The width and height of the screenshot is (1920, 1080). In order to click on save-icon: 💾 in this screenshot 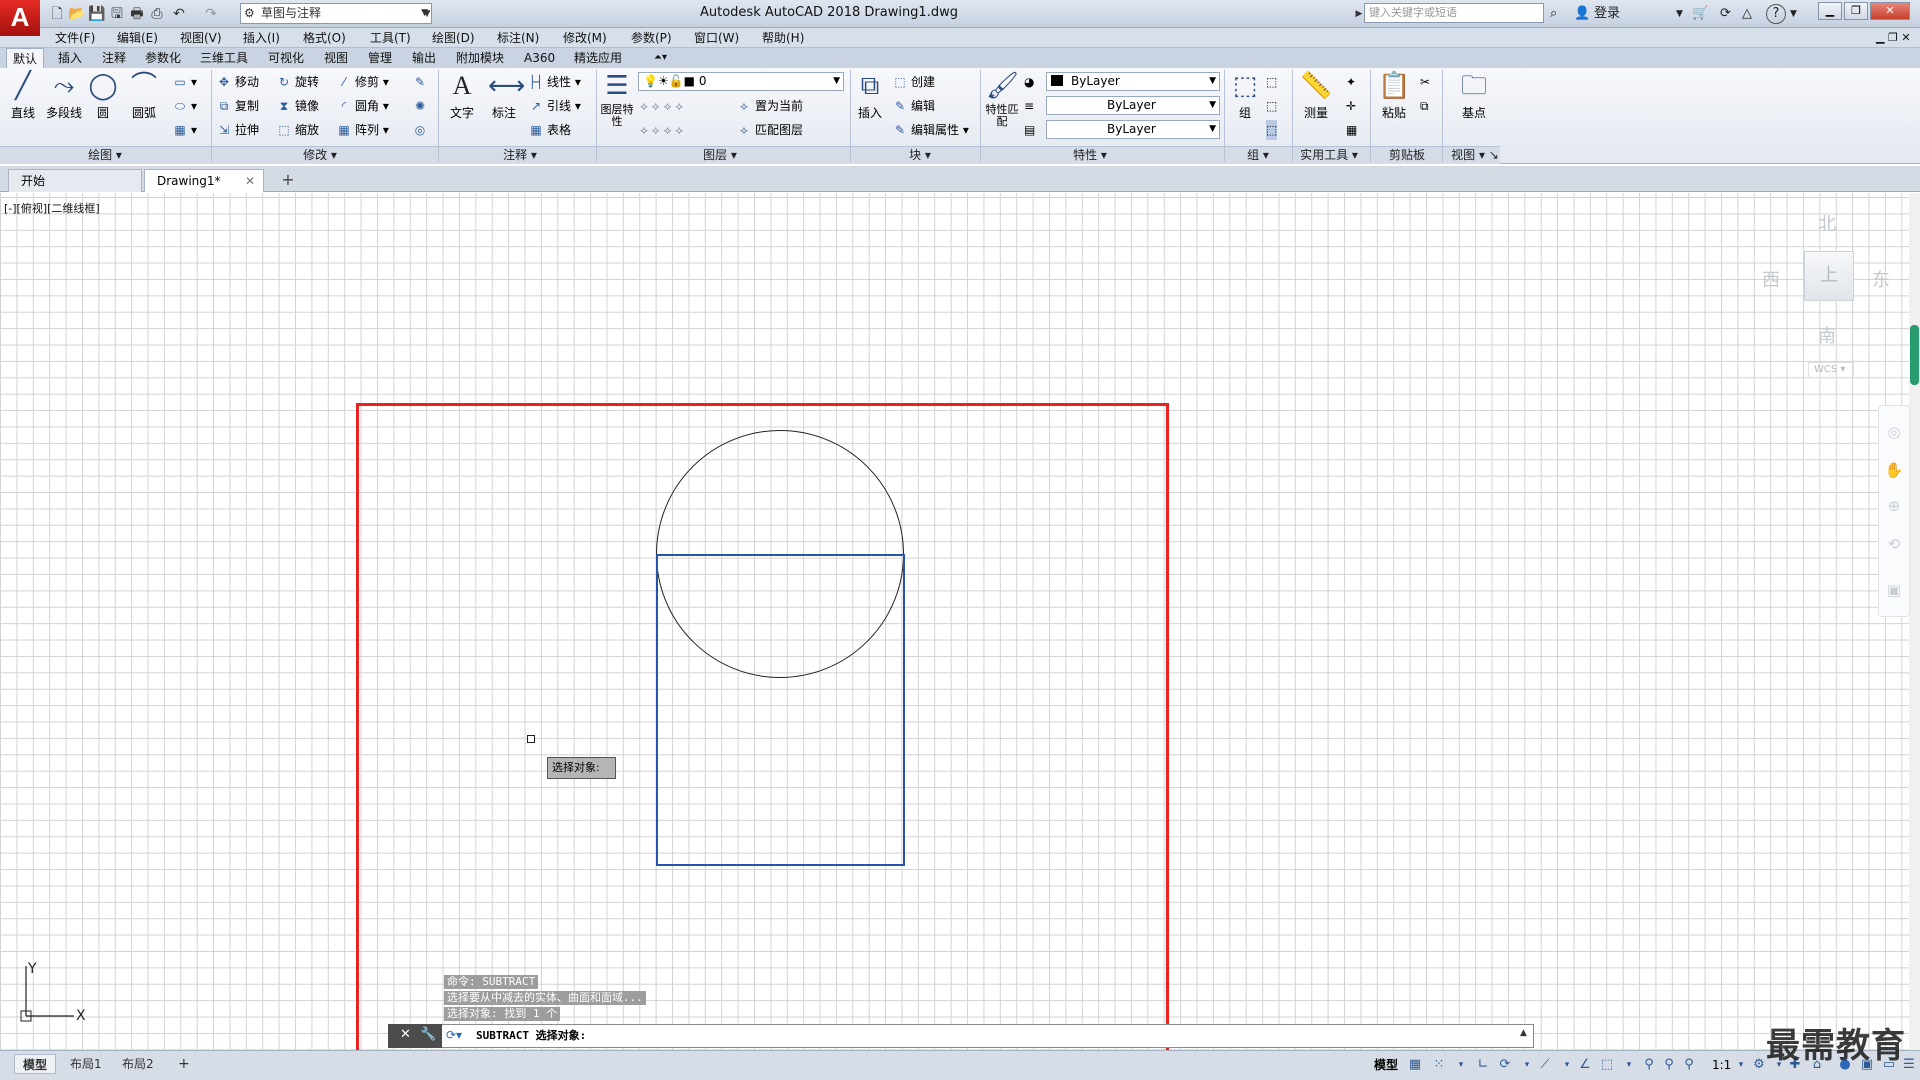, I will do `click(97, 14)`.